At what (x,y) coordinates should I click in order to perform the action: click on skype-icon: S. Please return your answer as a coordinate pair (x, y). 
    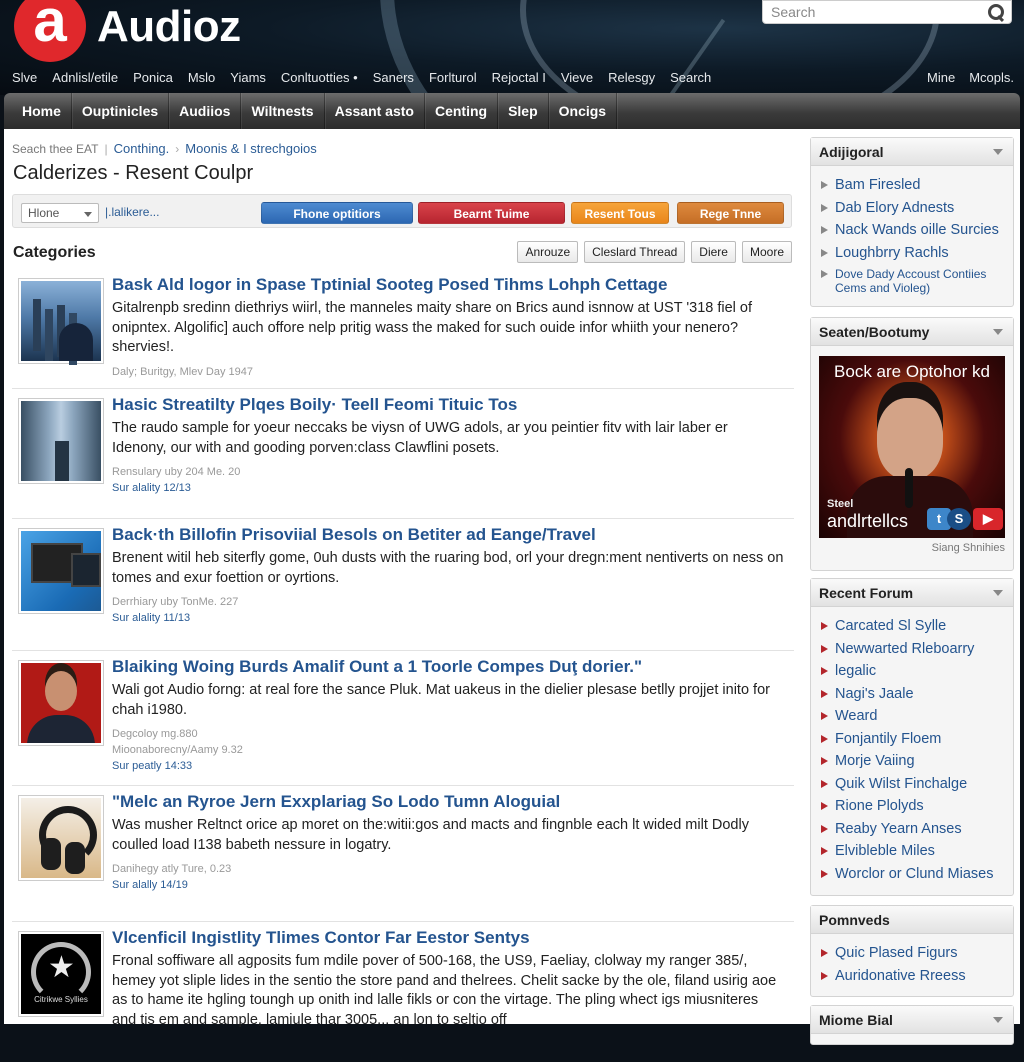
    Looking at the image, I should click on (959, 519).